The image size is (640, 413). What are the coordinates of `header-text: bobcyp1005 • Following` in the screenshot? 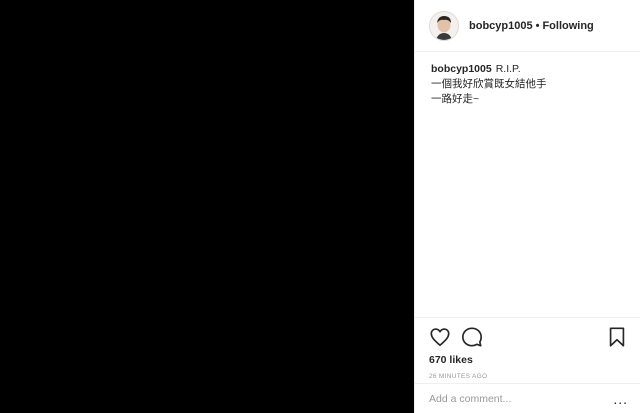 It's located at (531, 26).